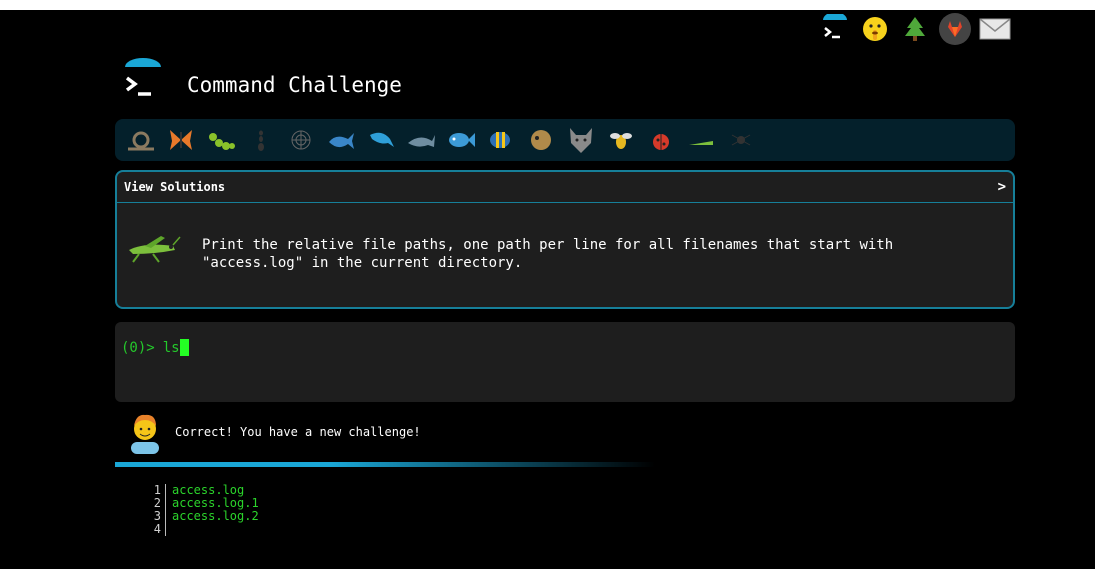 The image size is (1095, 569). I want to click on divider-line, so click(385, 464).